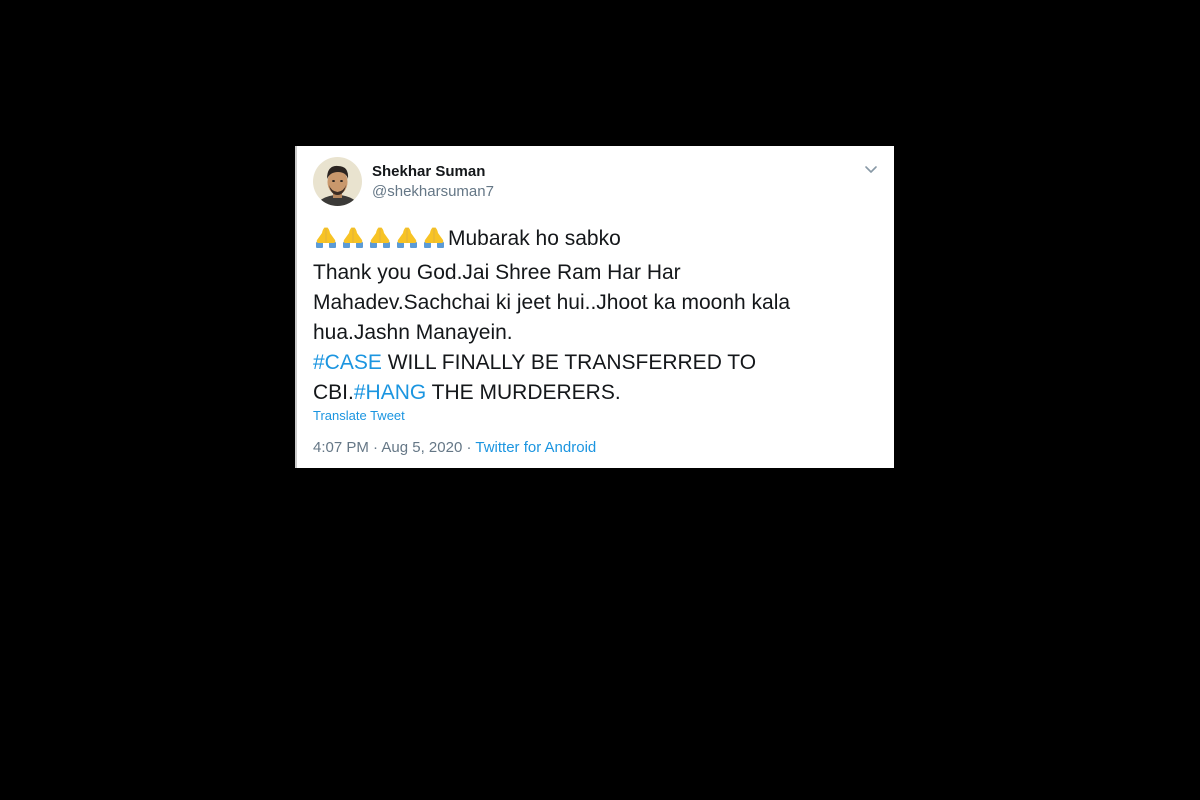  I want to click on tweet-source-link: Twitter for Android, so click(535, 447).